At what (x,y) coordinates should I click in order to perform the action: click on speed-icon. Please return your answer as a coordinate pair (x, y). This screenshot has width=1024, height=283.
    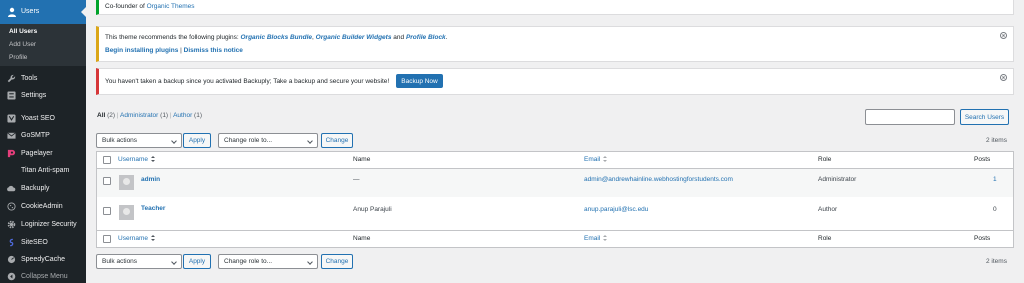
    Looking at the image, I should click on (11, 260).